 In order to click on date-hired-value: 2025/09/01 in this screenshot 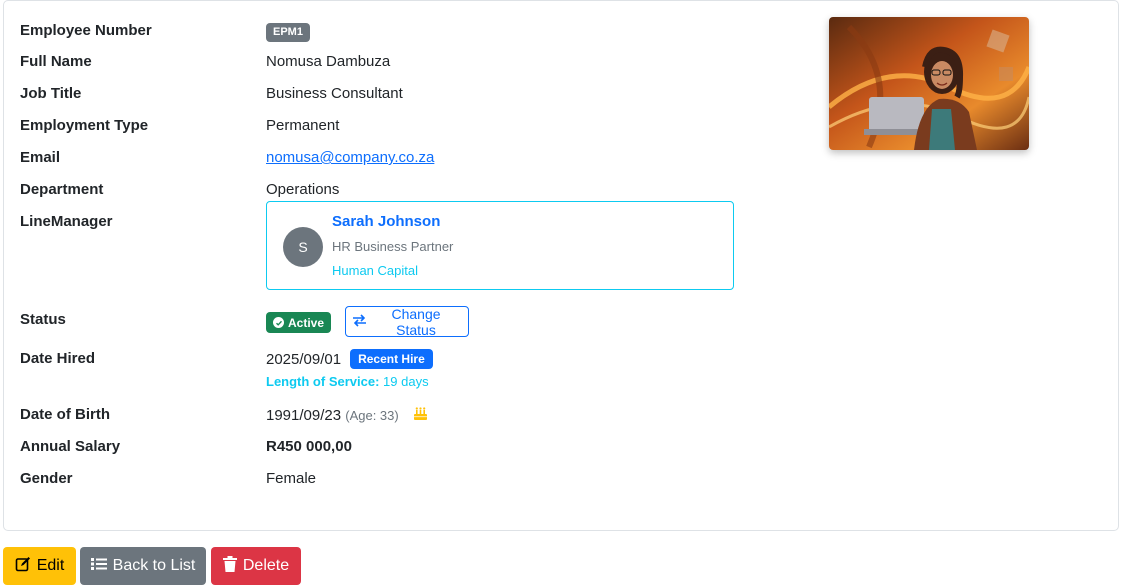, I will do `click(304, 359)`.